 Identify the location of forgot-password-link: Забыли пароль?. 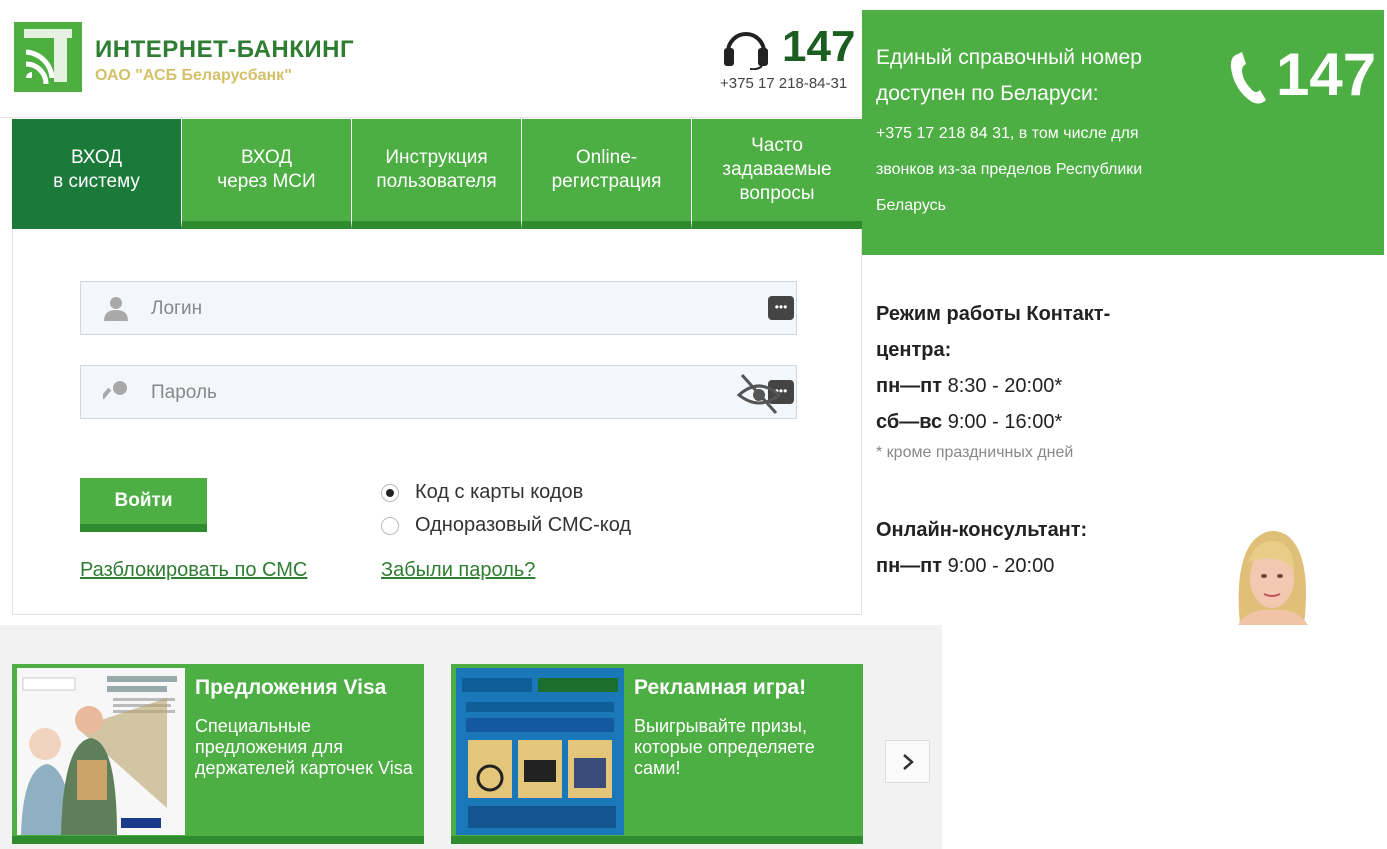
(458, 570).